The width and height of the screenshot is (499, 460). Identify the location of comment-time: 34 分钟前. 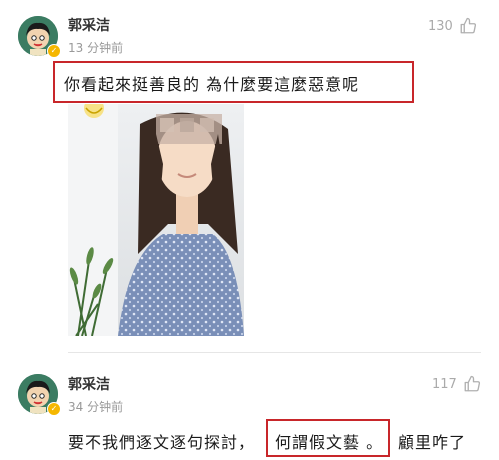
(96, 407).